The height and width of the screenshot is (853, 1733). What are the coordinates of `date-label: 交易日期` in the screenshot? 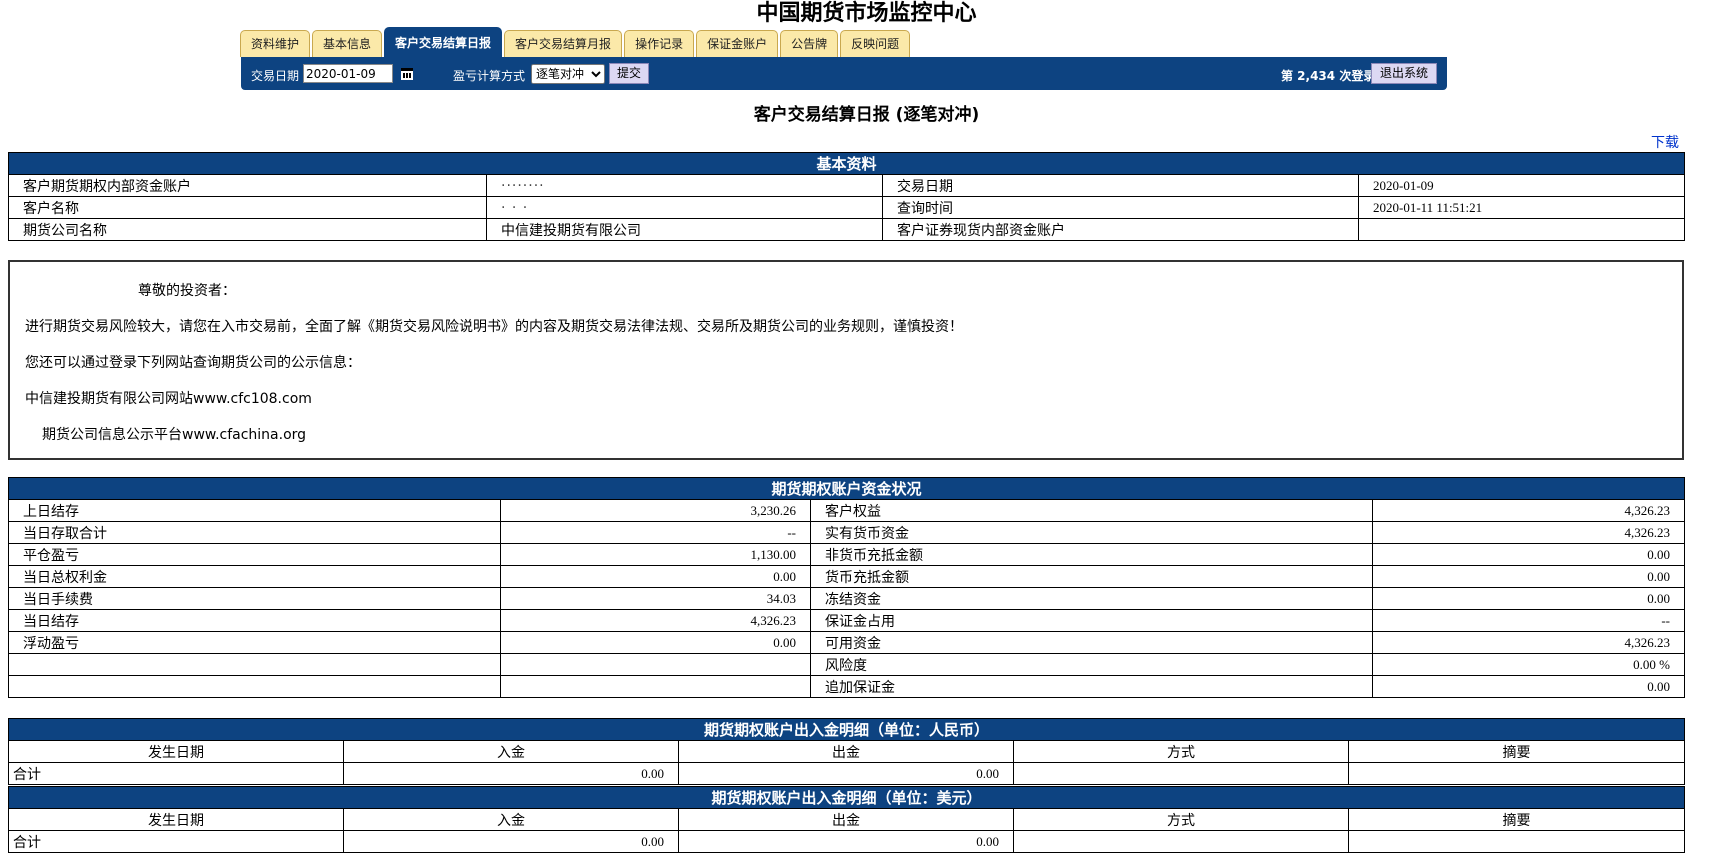 It's located at (275, 76).